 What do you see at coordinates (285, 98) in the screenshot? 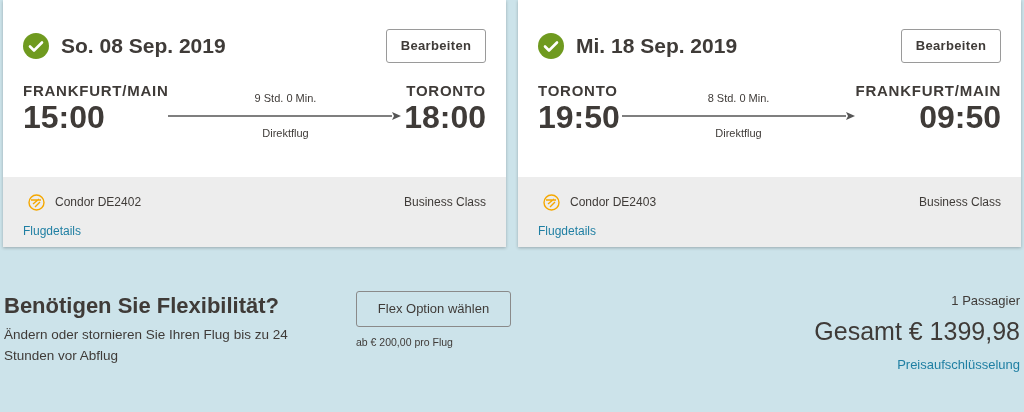
I see `flight-duration: 9 Std. 0 Min.` at bounding box center [285, 98].